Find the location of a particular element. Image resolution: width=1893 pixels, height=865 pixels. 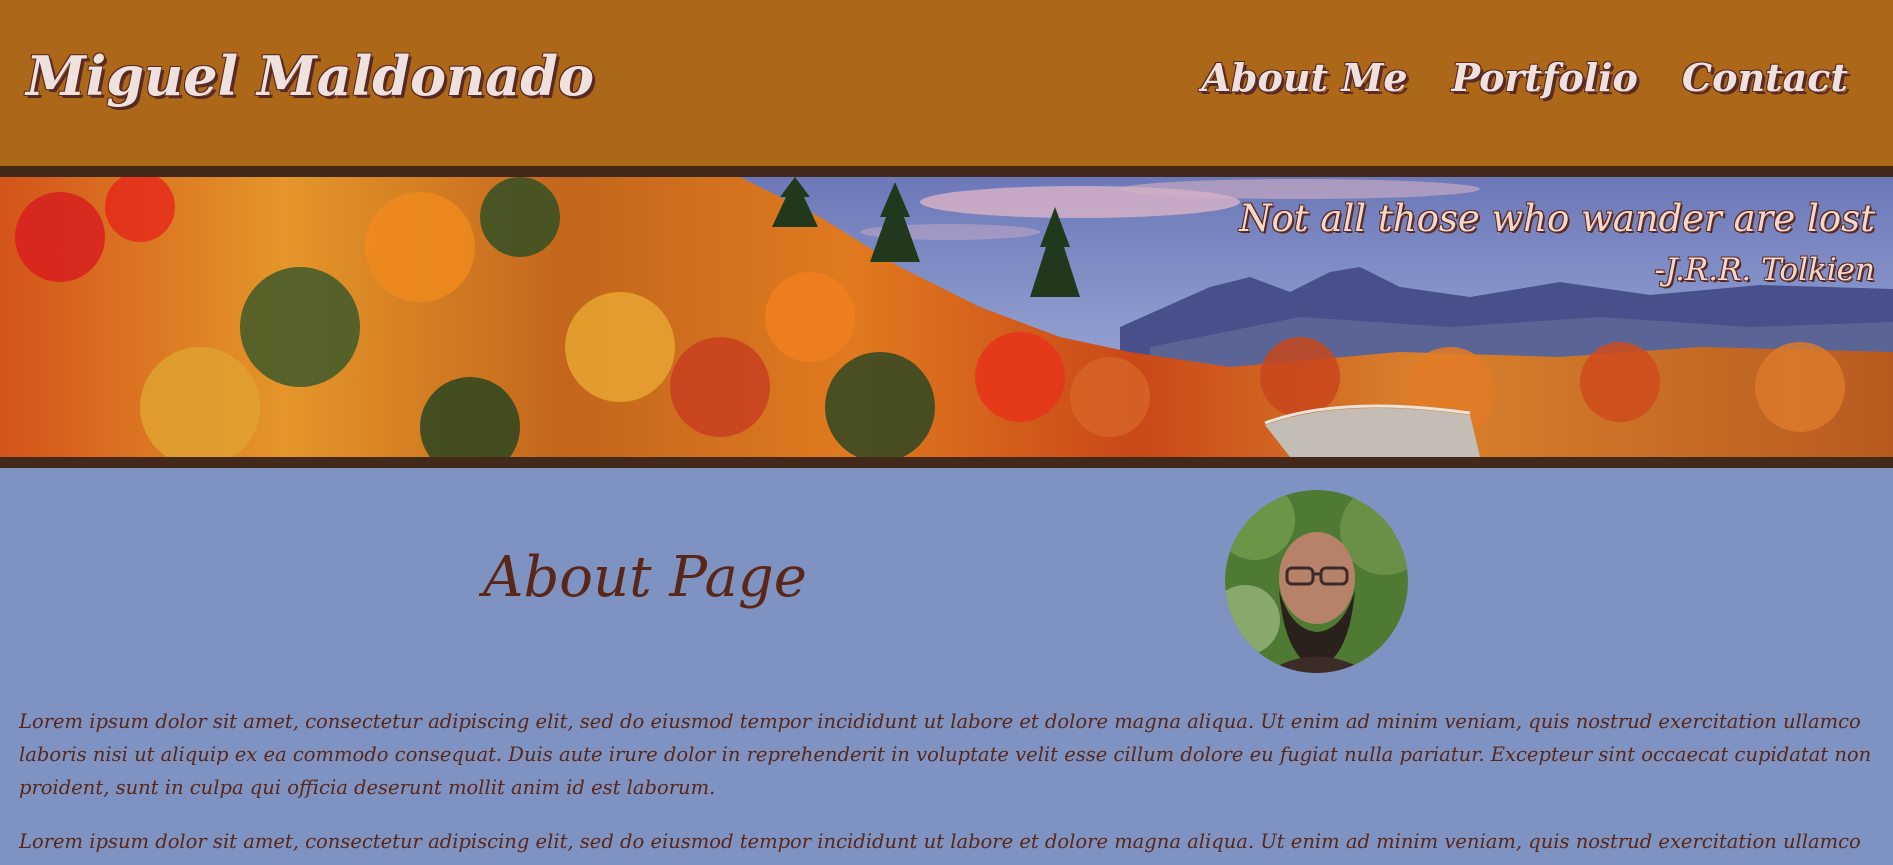

quote-text: Not all those who wander are lost is located at coordinates (1557, 218).